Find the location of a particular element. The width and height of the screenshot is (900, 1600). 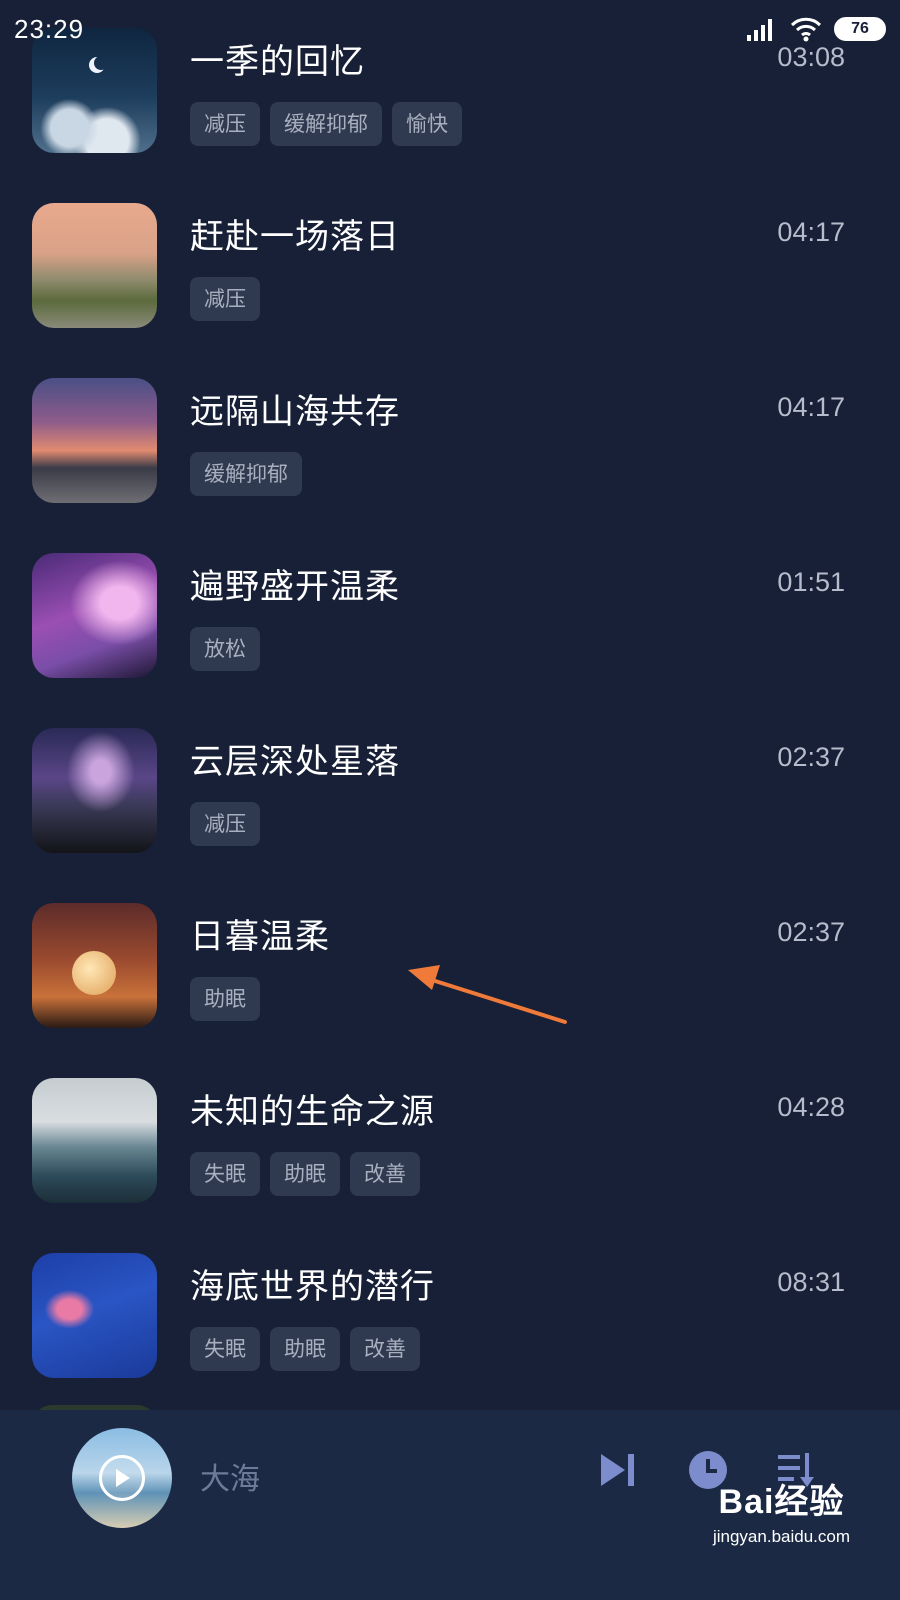

status-icons: 76 is located at coordinates (816, 29).